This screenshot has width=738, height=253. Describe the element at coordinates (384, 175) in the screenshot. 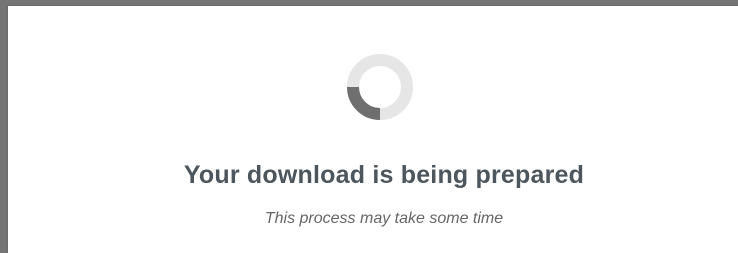

I see `dialog-title: Your download is being prepared` at that location.